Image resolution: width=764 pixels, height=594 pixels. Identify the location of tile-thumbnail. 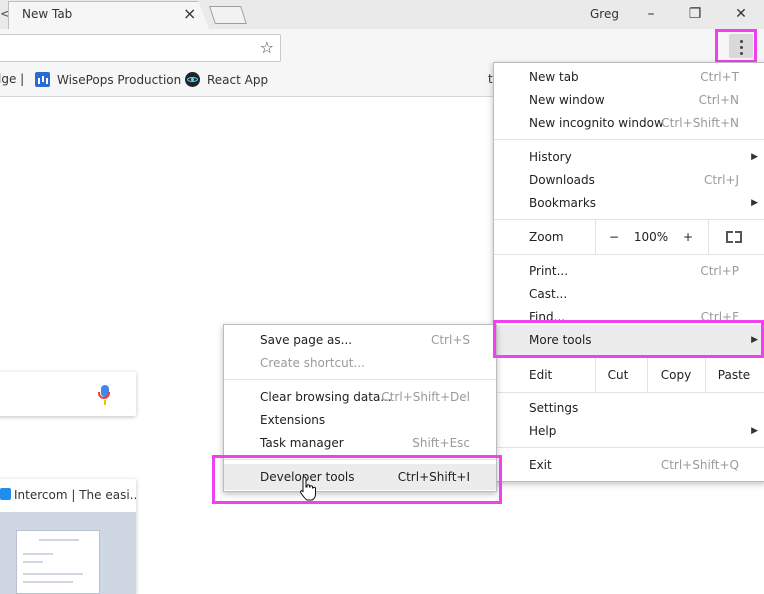
(68, 553).